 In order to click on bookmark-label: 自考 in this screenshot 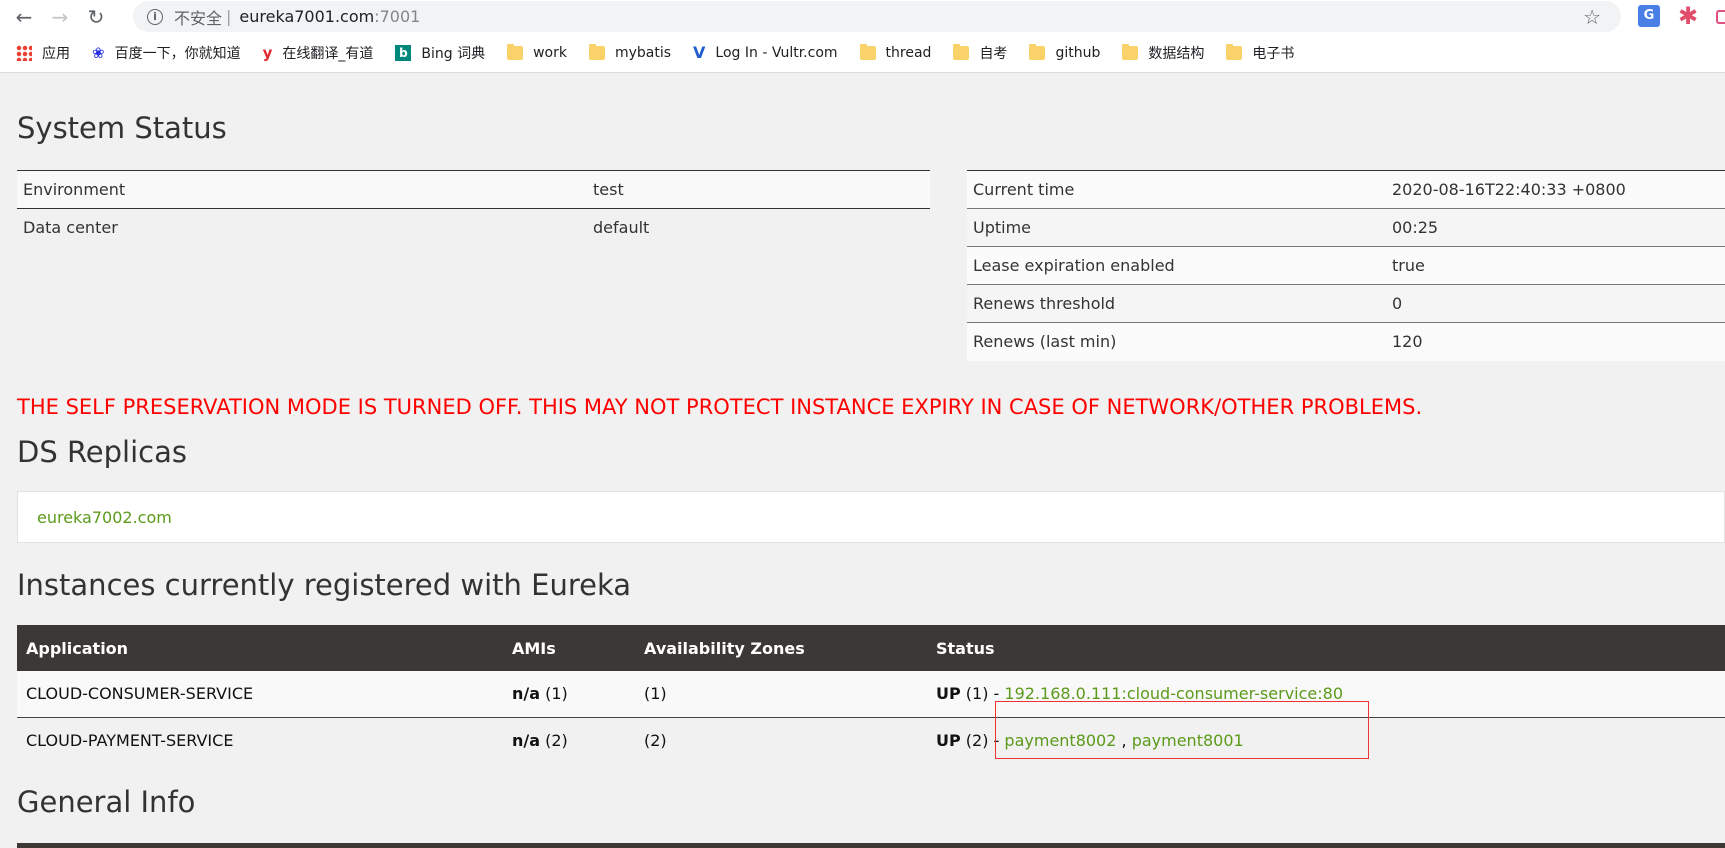, I will do `click(993, 53)`.